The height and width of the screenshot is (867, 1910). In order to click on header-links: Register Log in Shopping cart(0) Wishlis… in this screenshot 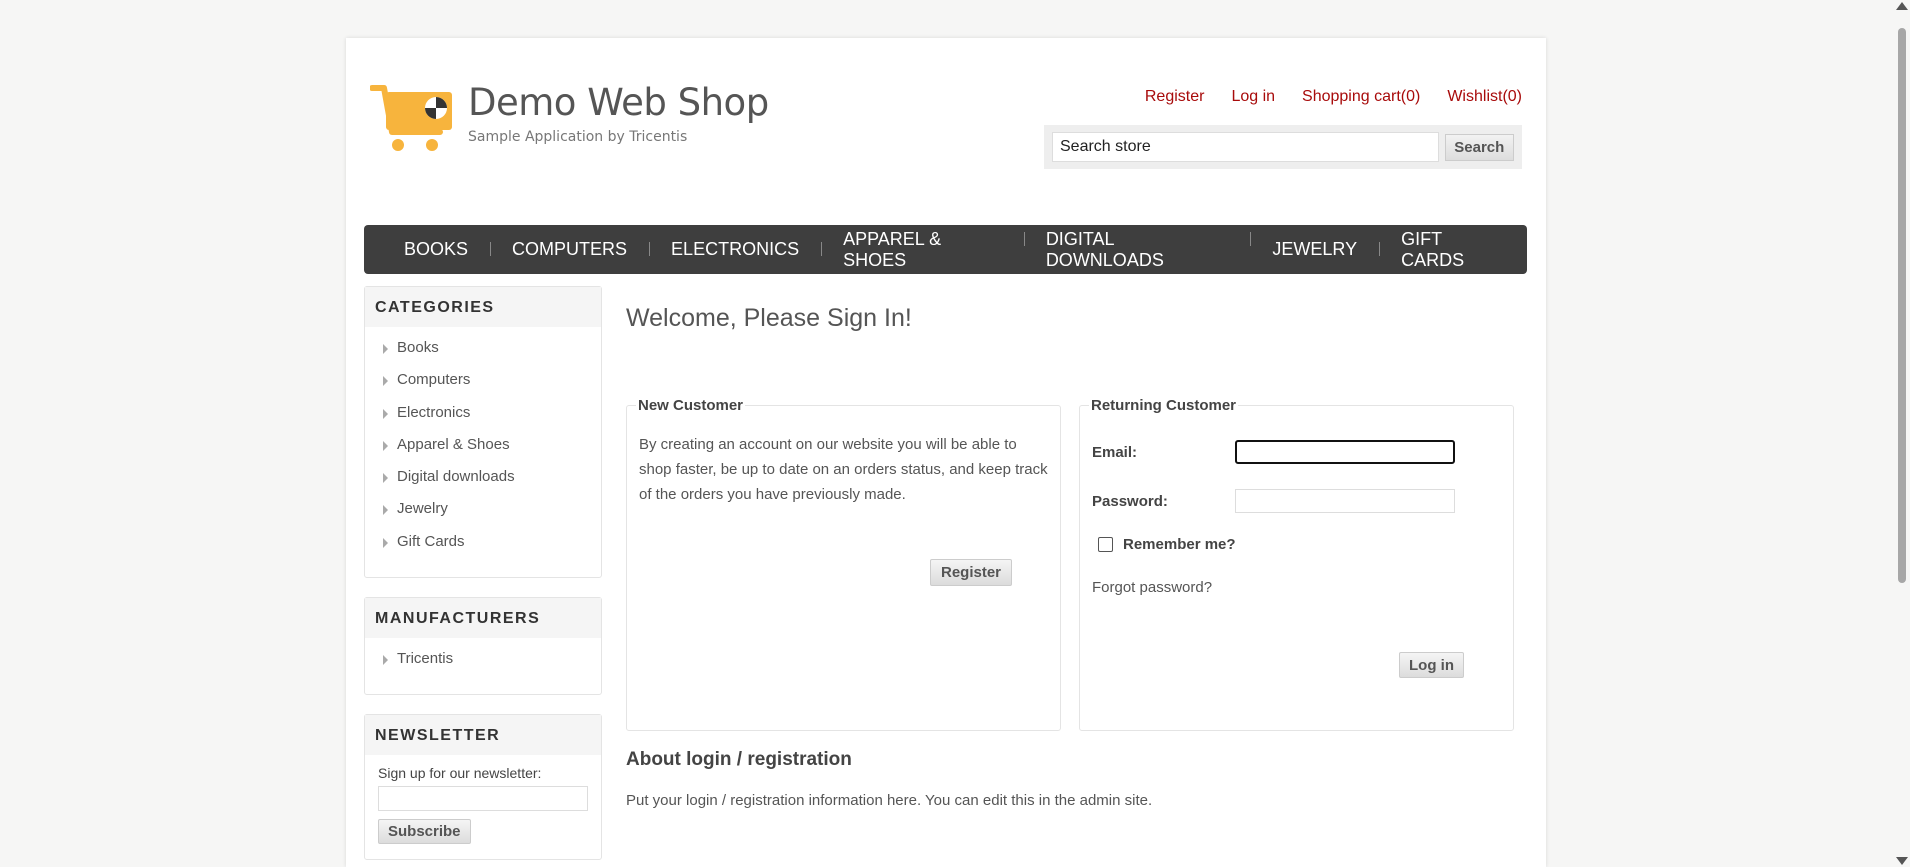, I will do `click(1333, 97)`.